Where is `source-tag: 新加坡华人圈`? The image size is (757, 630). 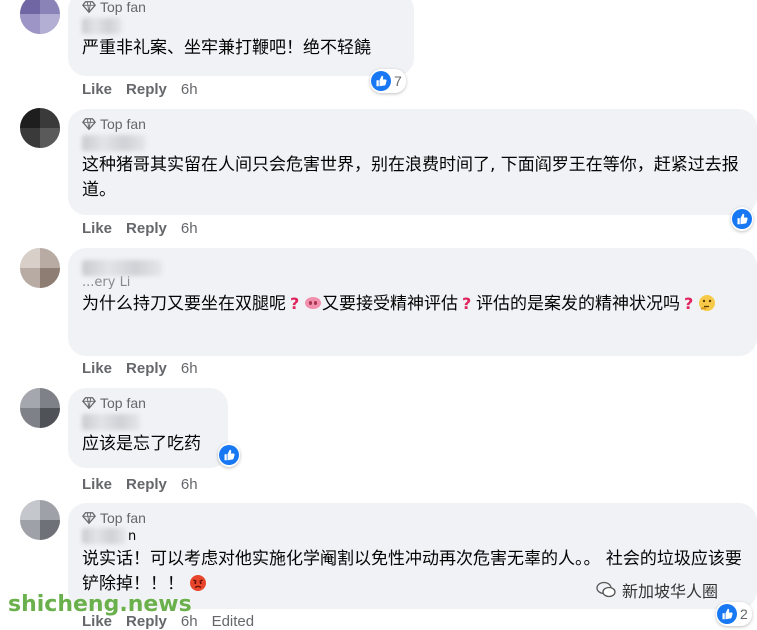 source-tag: 新加坡华人圈 is located at coordinates (657, 590).